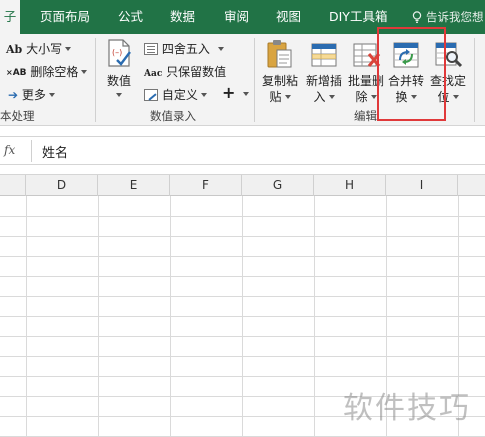  What do you see at coordinates (280, 96) in the screenshot?
I see `copy-paste-label-2: 贴` at bounding box center [280, 96].